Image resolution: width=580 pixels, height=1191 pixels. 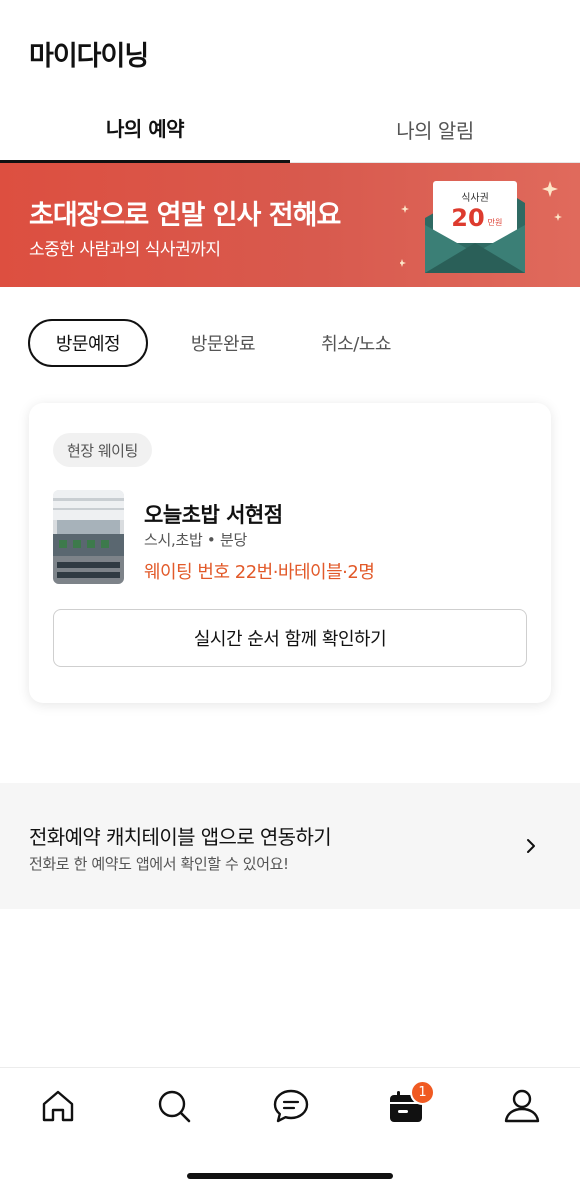 I want to click on promo-banner: 초대장으로 연말 인사 전해요 소중한 사람과의 식사권까지 식사권 20 만원, so click(x=290, y=225).